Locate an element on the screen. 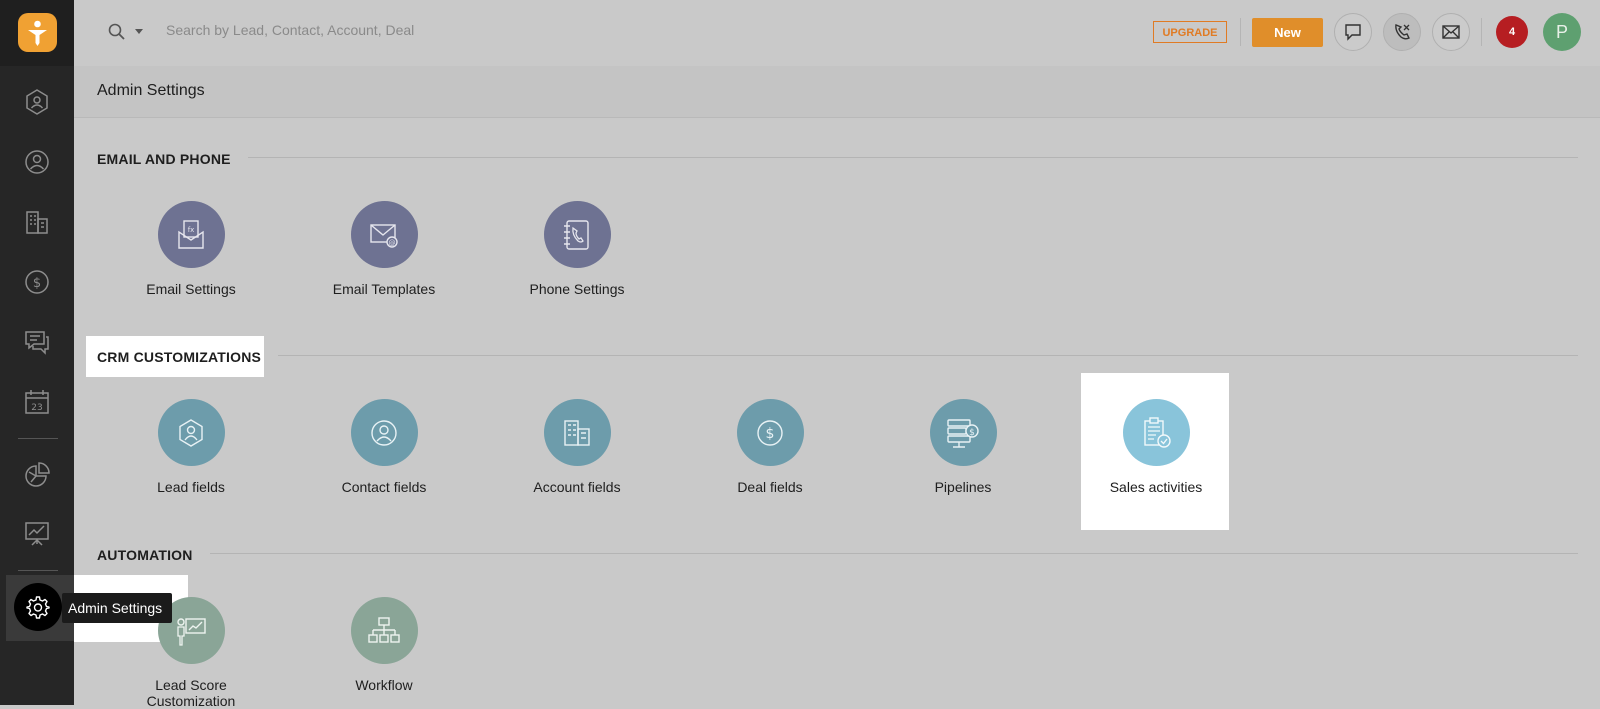 The image size is (1600, 709). phone-settings-tile: Phone Settings is located at coordinates (577, 249).